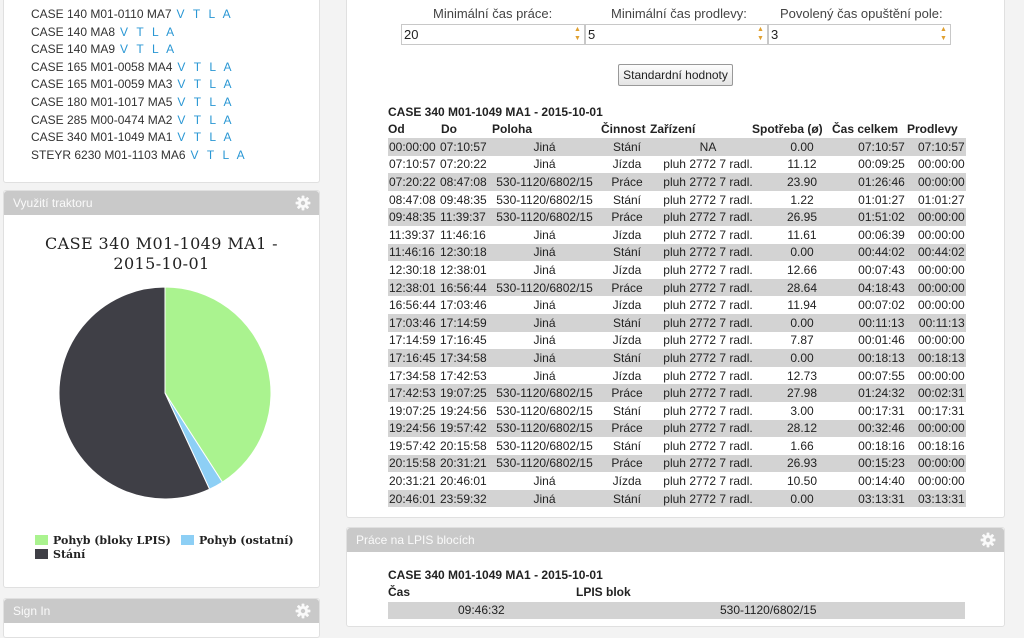 The height and width of the screenshot is (638, 1024). What do you see at coordinates (132, 14) in the screenshot?
I see `list-item: CASE 140 M01-0110 MA7 V T L A` at bounding box center [132, 14].